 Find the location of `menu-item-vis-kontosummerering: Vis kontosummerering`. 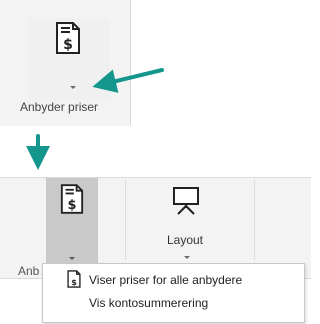

menu-item-vis-kontosummerering: Vis kontosummerering is located at coordinates (173, 303).